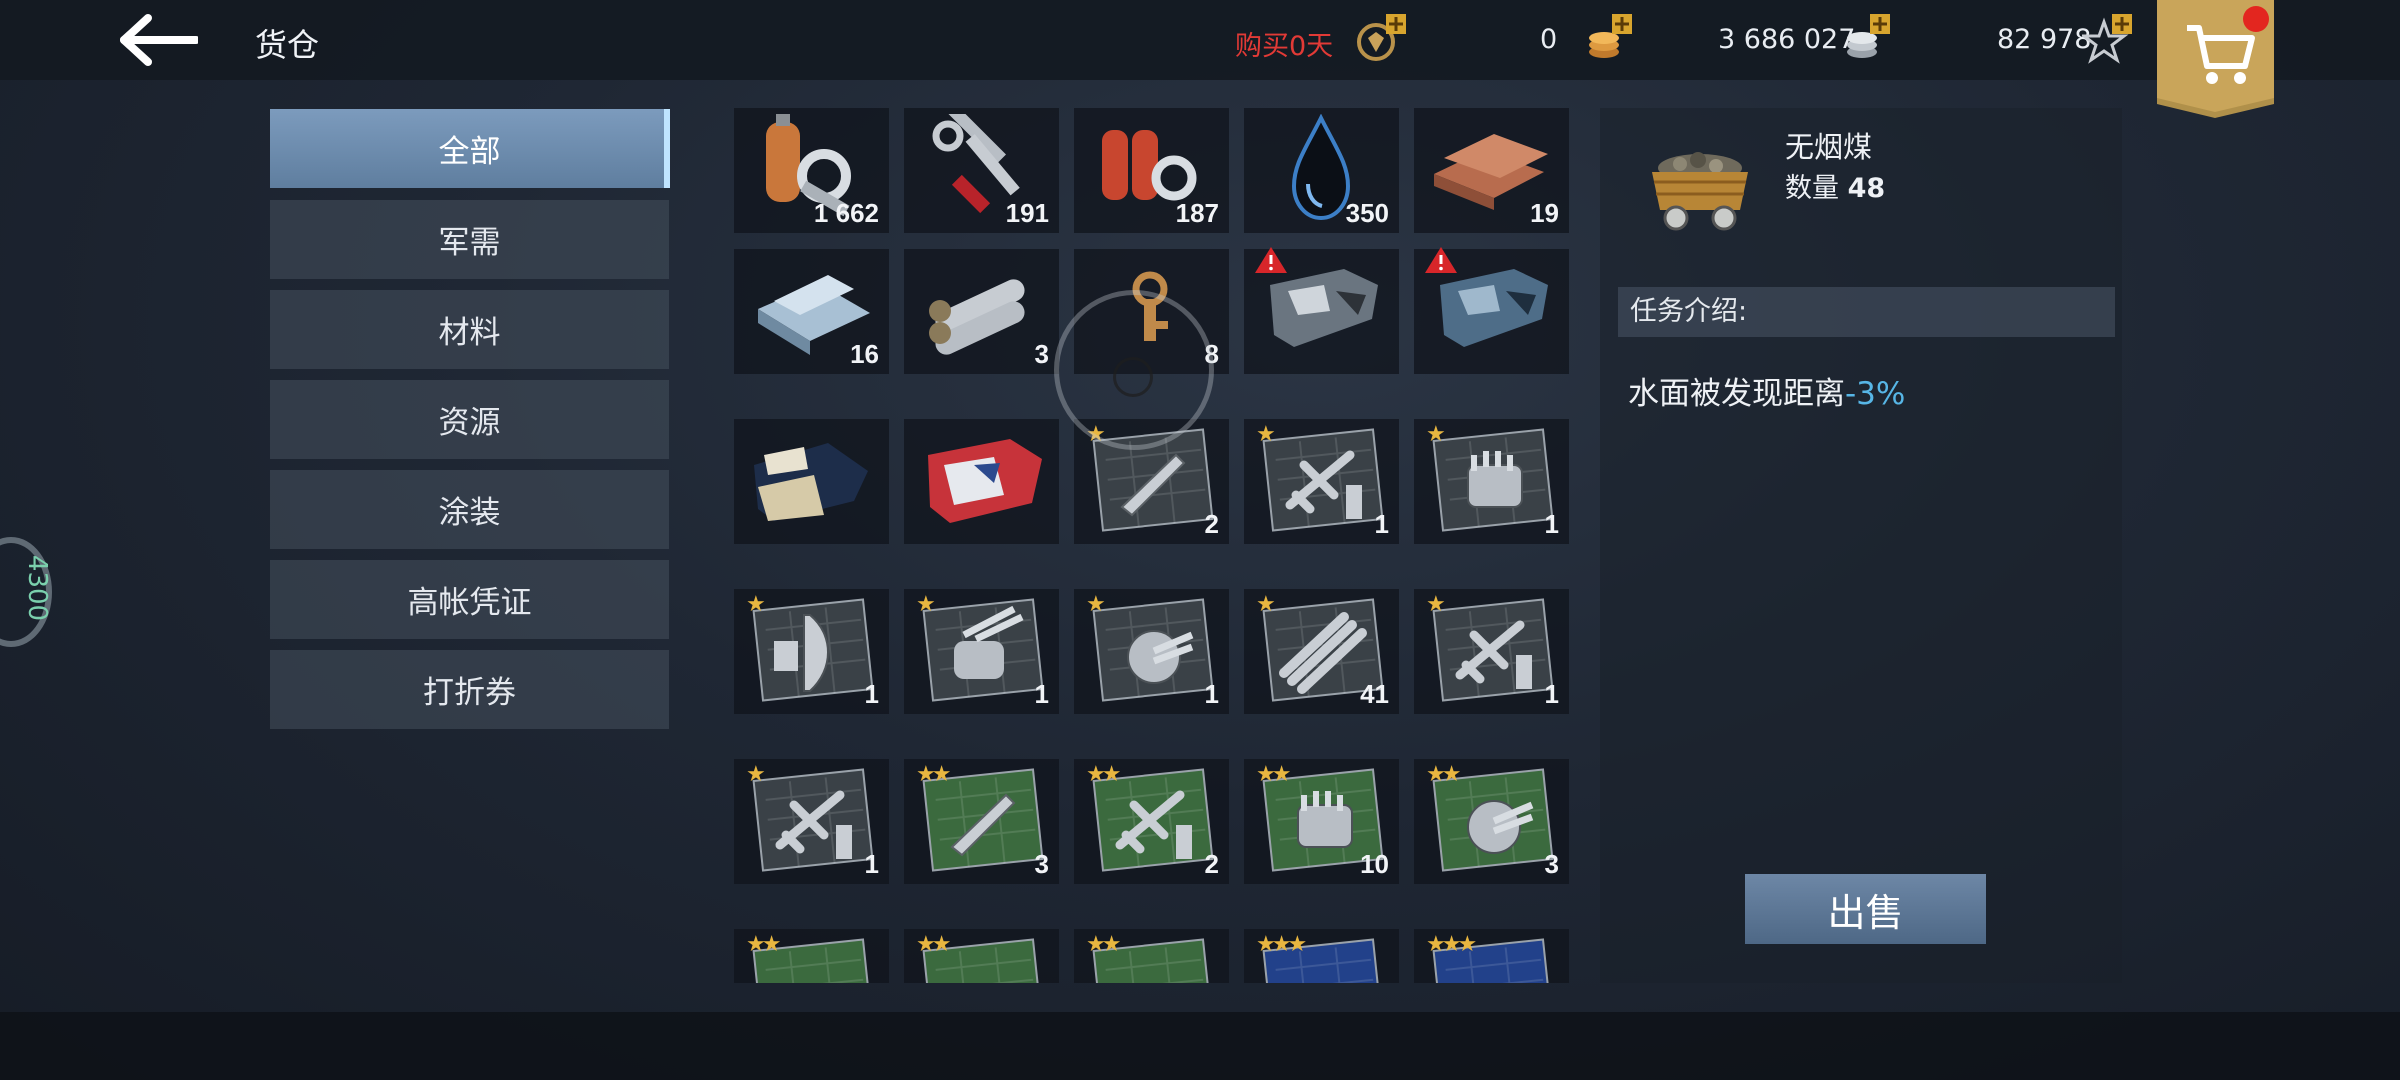 Image resolution: width=2400 pixels, height=1080 pixels. I want to click on camo-desert-icon, so click(811, 482).